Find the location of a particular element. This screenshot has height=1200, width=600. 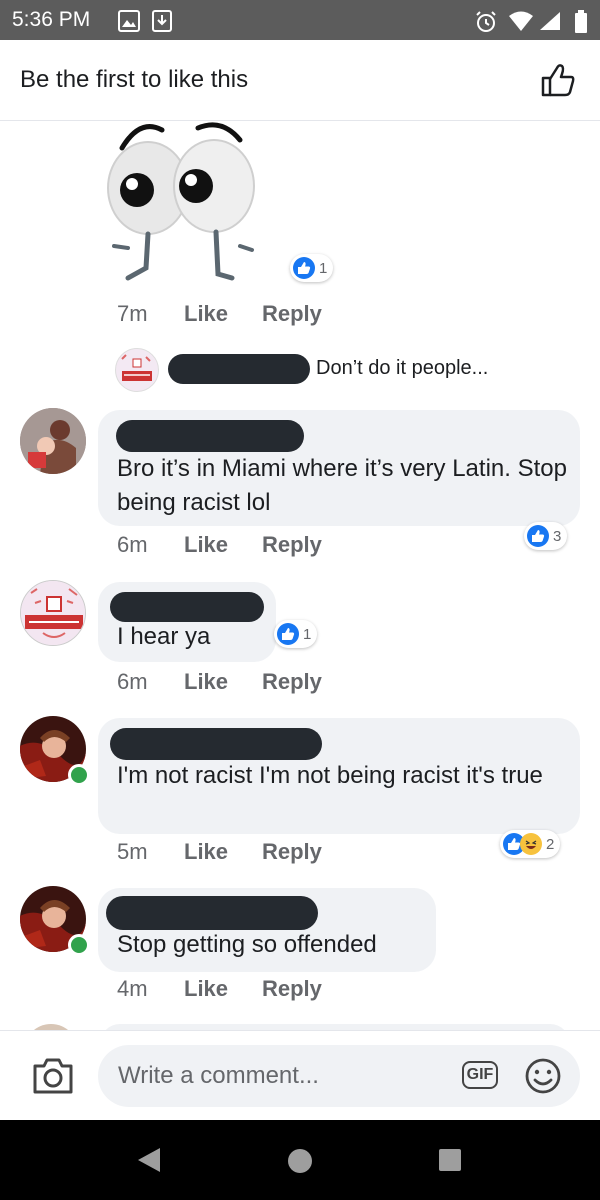

comment-input: Write a comment... GIF is located at coordinates (339, 1076).